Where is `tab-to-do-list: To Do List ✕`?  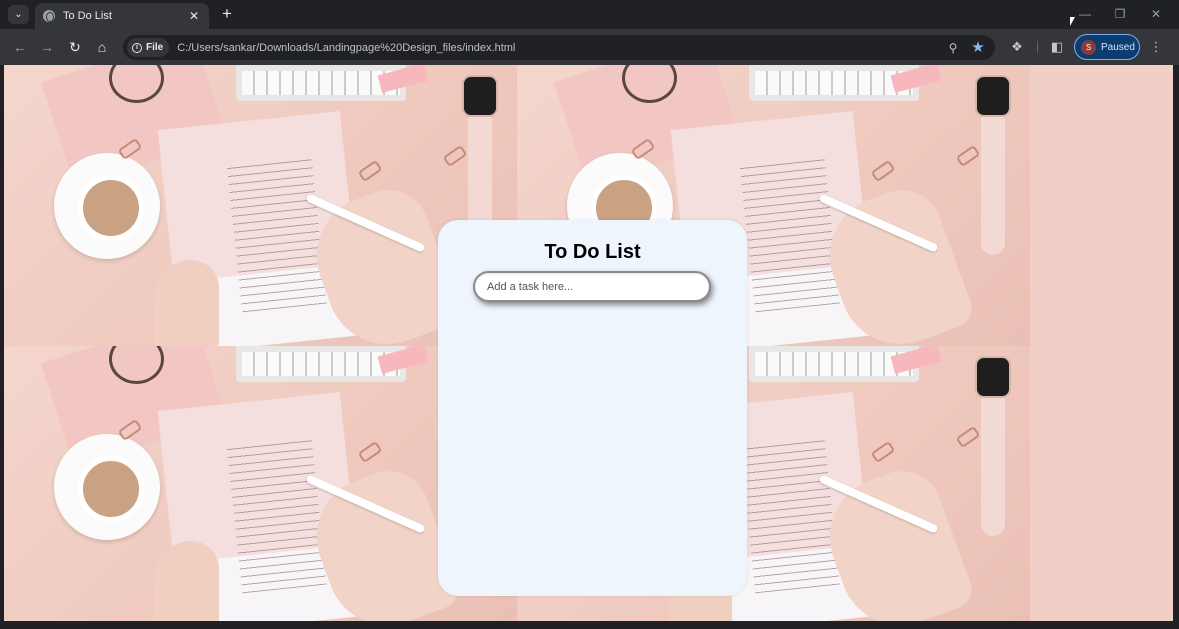
tab-to-do-list: To Do List ✕ is located at coordinates (122, 16).